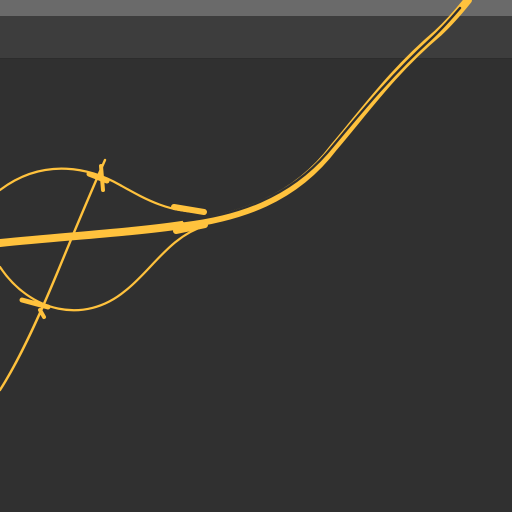 Image resolution: width=512 pixels, height=512 pixels. What do you see at coordinates (102, 178) in the screenshot?
I see `crossing-line-joint-upper` at bounding box center [102, 178].